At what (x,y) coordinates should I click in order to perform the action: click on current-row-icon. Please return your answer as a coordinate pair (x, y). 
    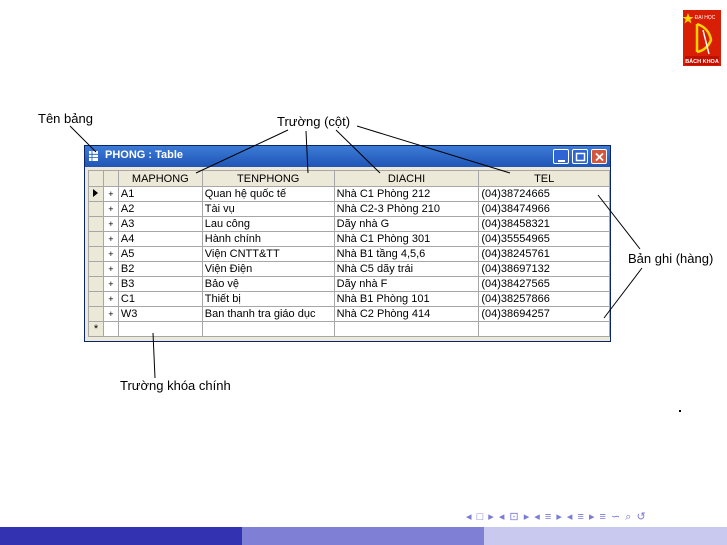
    Looking at the image, I should click on (96, 193).